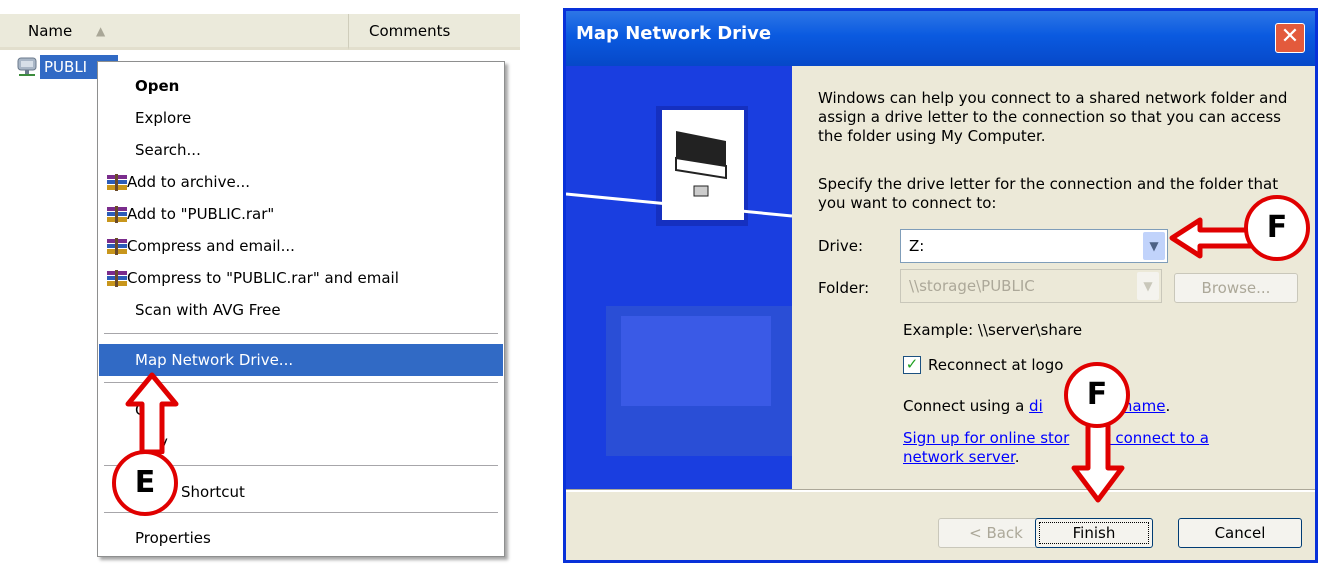 The image size is (1322, 565). Describe the element at coordinates (301, 538) in the screenshot. I see `menu-item-properties: Properties` at that location.